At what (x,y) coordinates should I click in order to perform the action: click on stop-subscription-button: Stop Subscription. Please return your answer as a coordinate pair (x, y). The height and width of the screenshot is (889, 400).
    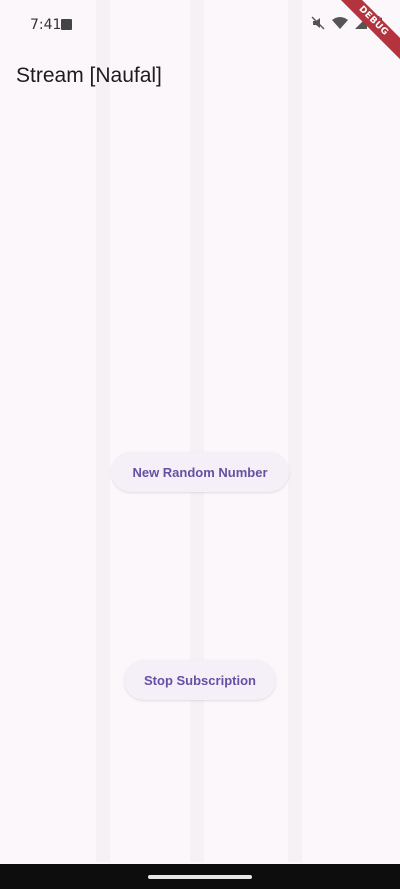
    Looking at the image, I should click on (200, 680).